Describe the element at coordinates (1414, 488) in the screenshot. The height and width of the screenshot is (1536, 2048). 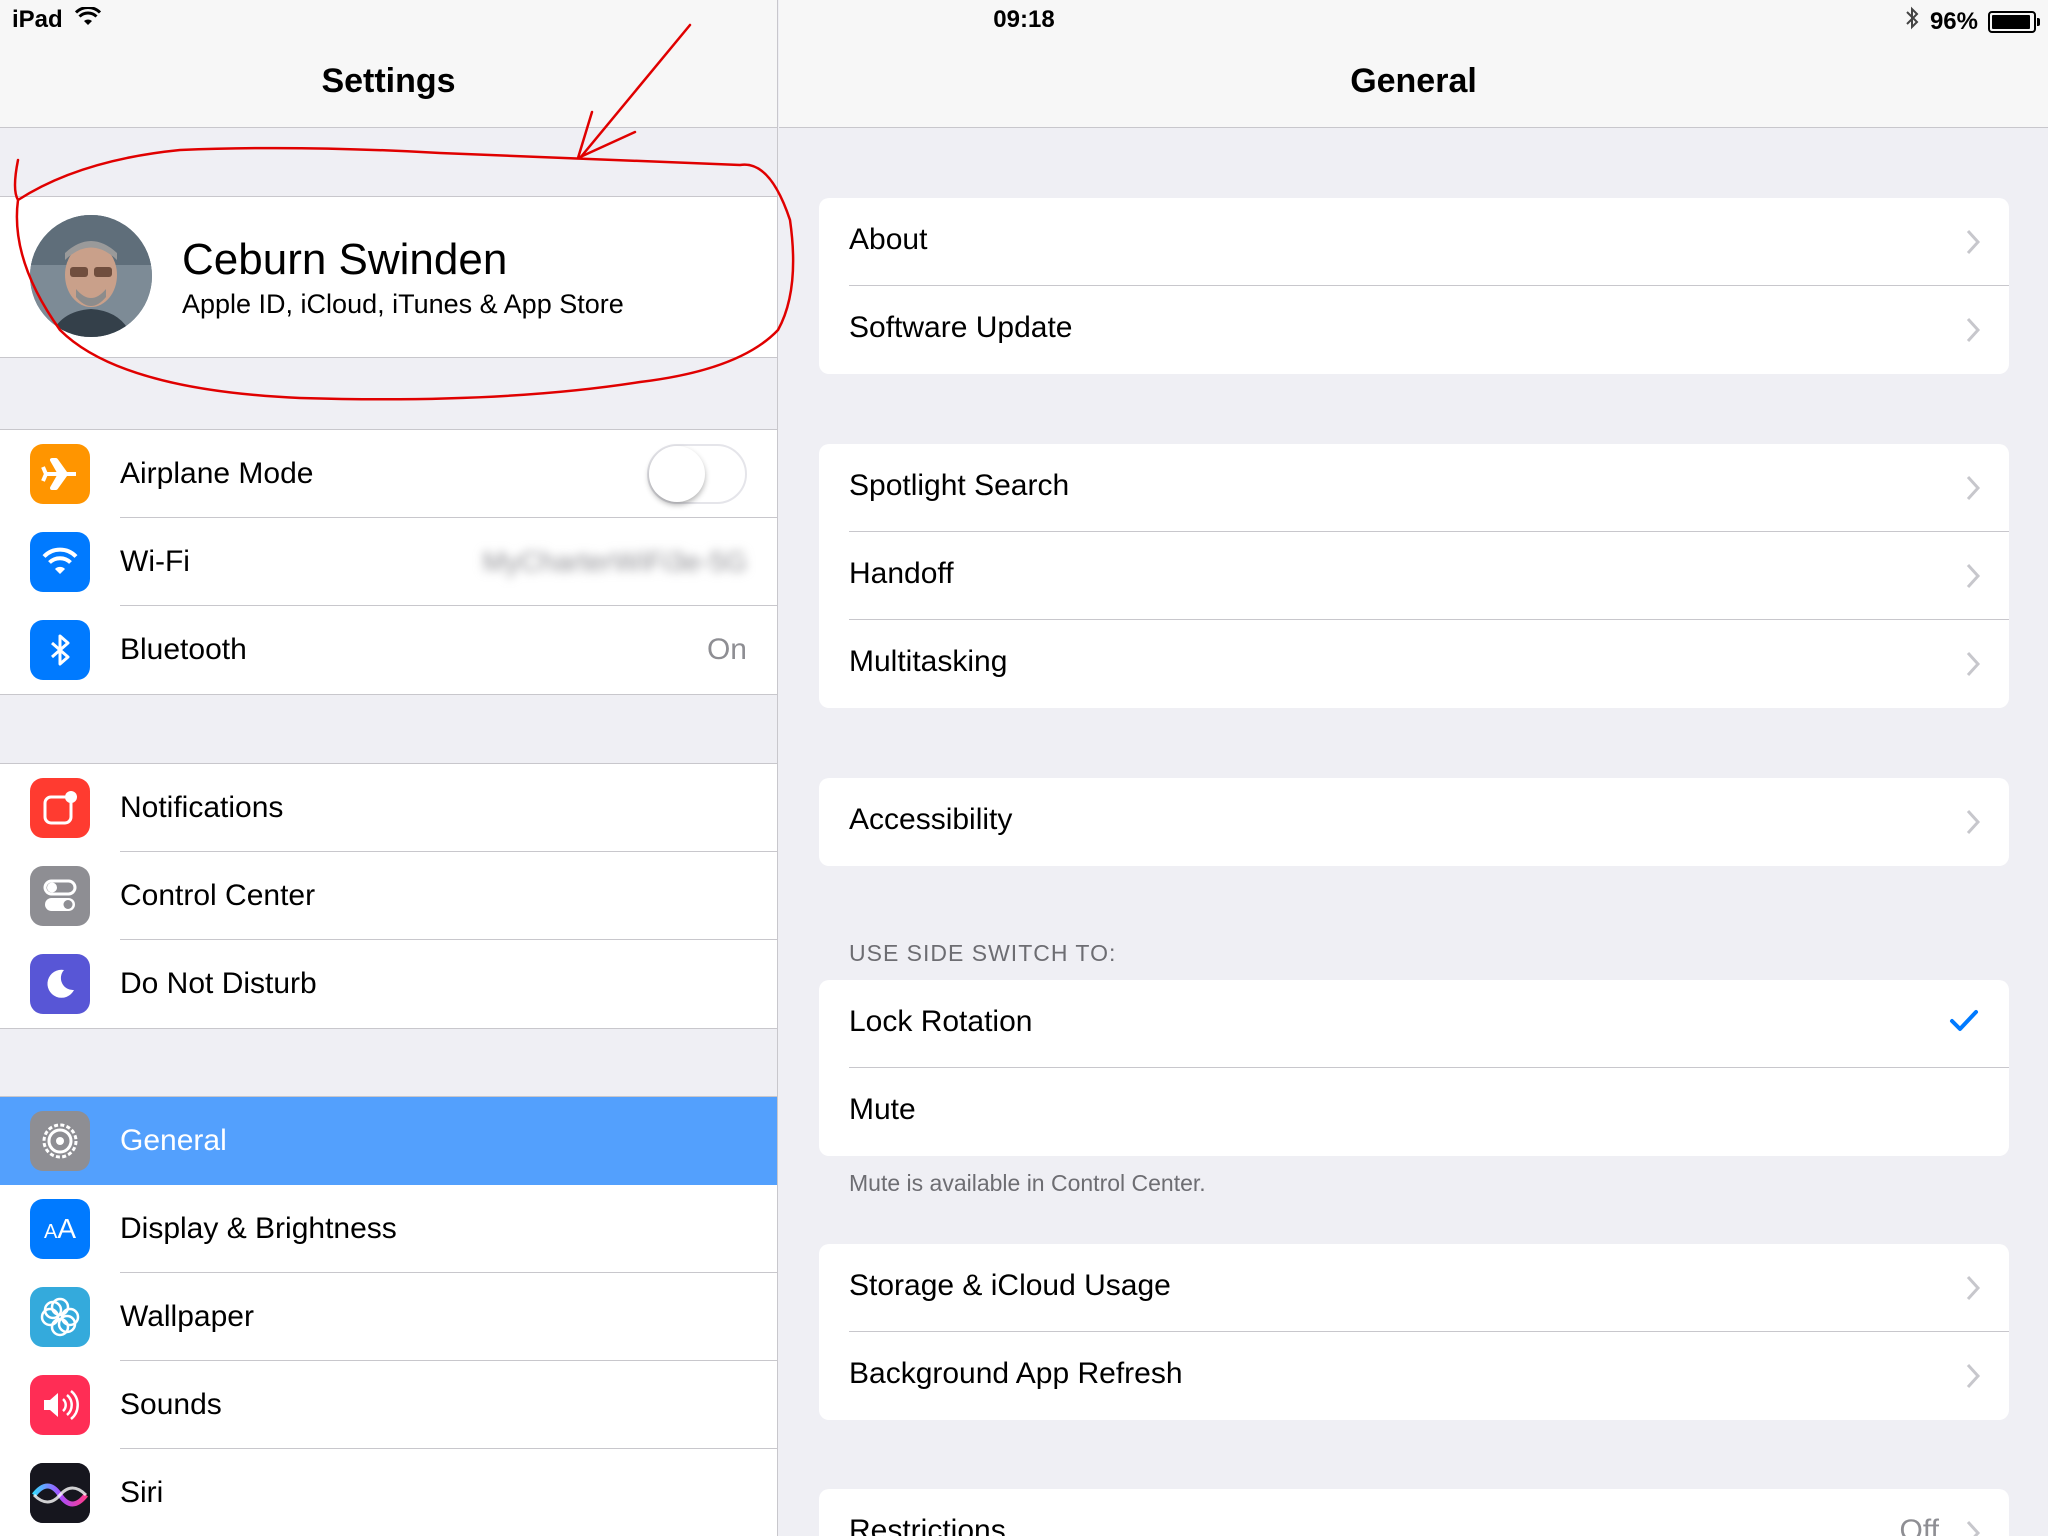
I see `spotlight-search-row: Spotlight Search` at that location.